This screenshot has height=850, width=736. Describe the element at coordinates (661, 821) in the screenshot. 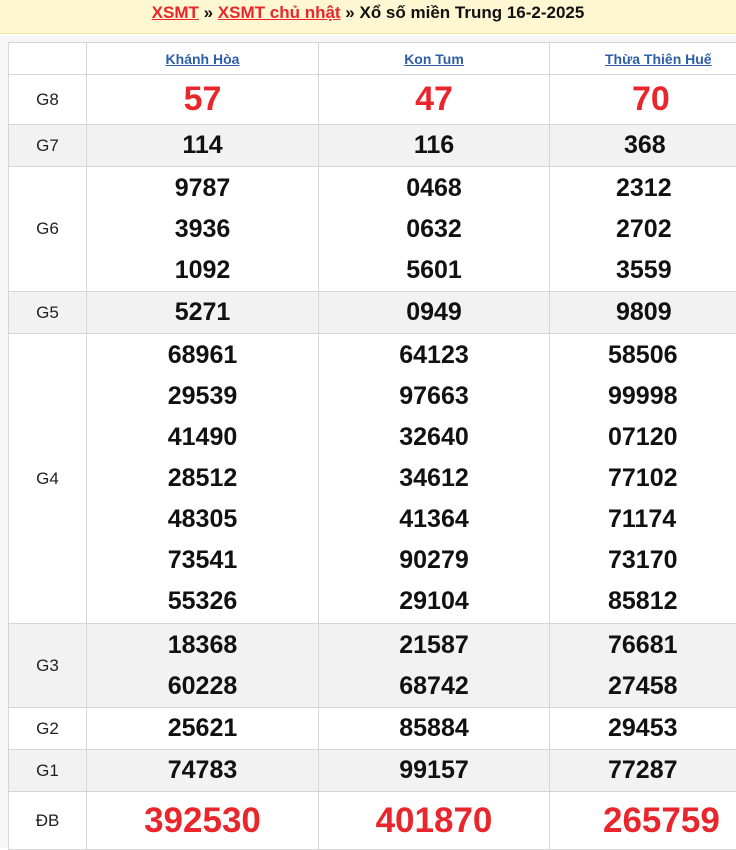

I see `result-number: 265759` at that location.